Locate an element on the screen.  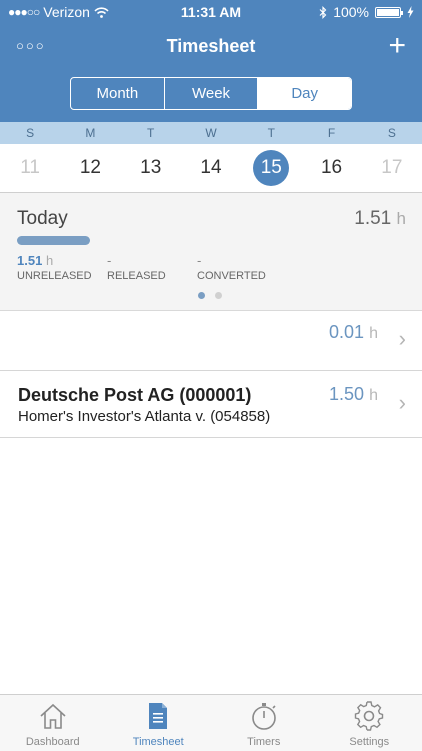
date-strip: 11 12 13 14 15 16 17 is located at coordinates (211, 168).